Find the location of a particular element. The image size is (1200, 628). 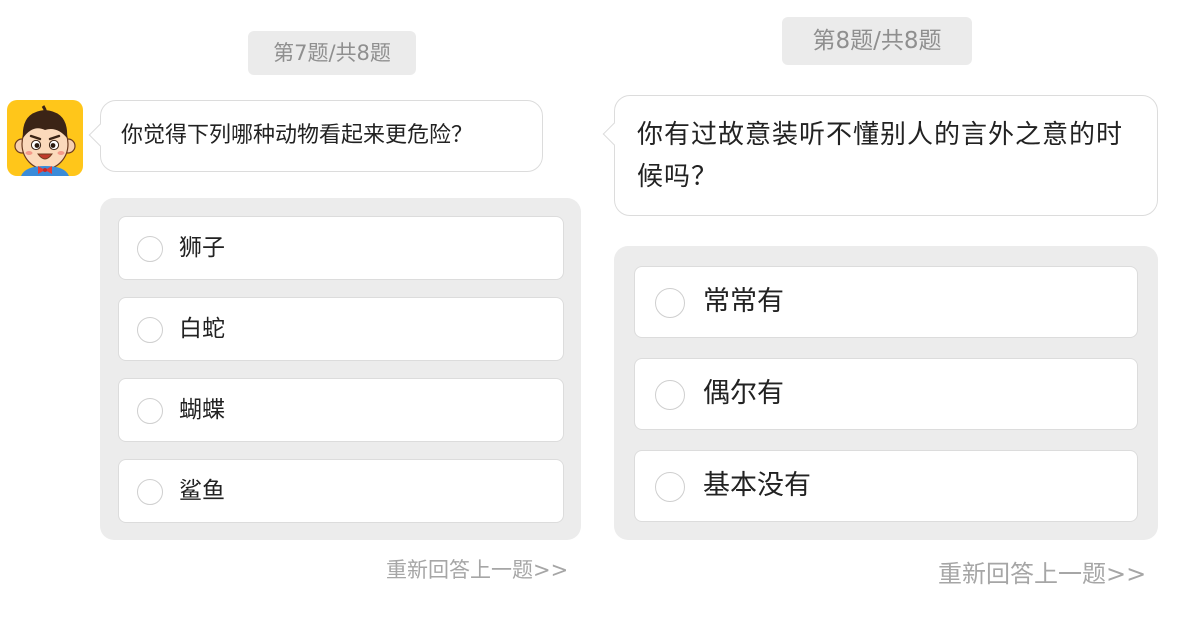

option-lion: 狮子 is located at coordinates (341, 248).